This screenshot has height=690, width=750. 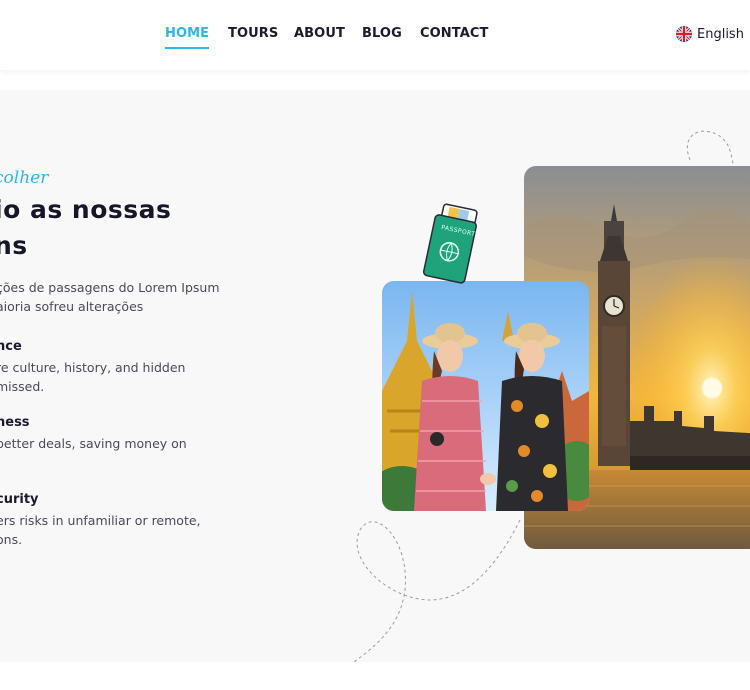 I want to click on hero-title-line1: io as nossas, so click(x=86, y=209).